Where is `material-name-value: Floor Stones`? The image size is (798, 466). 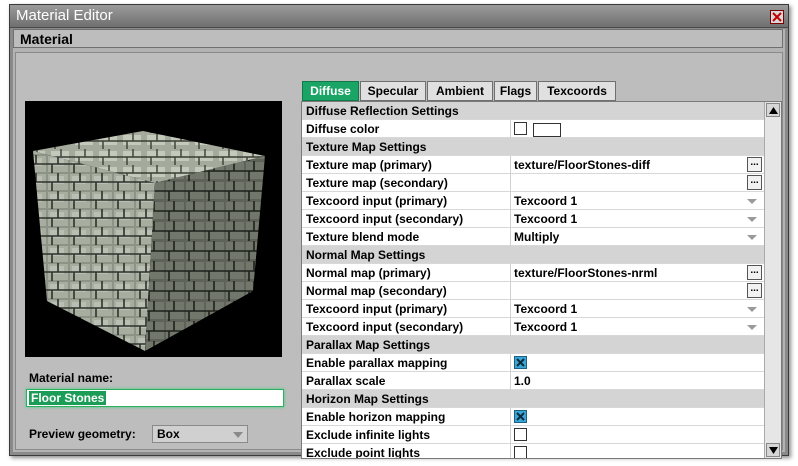 material-name-value: Floor Stones is located at coordinates (68, 398).